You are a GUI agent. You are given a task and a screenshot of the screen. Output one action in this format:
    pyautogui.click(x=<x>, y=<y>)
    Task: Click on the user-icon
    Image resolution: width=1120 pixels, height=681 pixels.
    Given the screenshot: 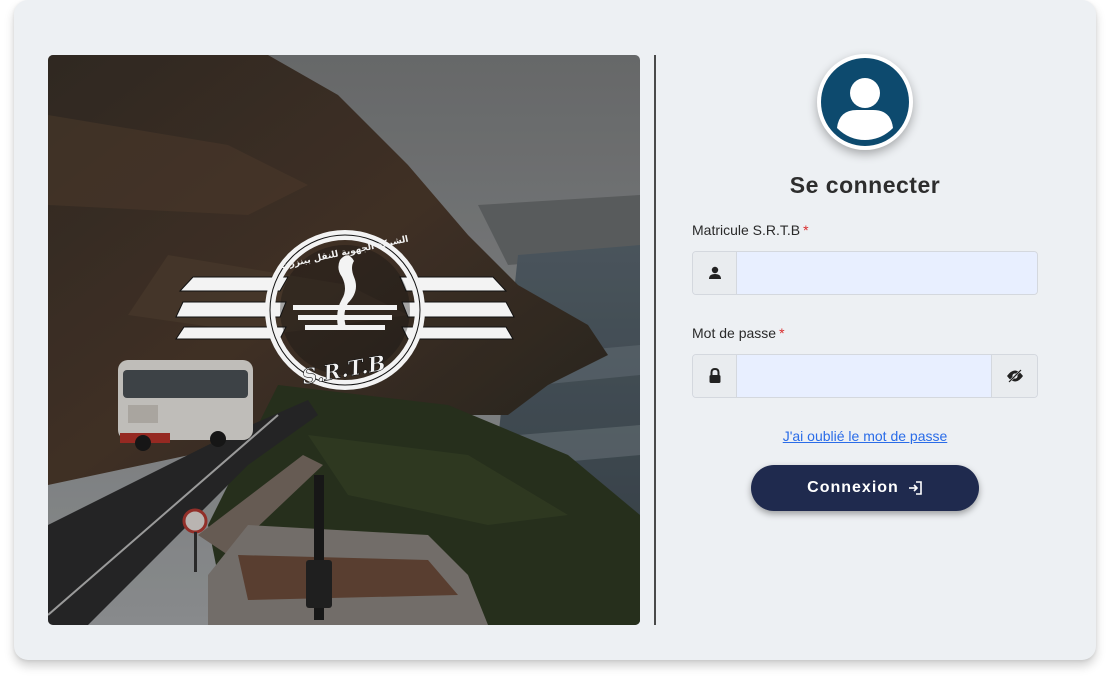 What is the action you would take?
    pyautogui.click(x=715, y=273)
    